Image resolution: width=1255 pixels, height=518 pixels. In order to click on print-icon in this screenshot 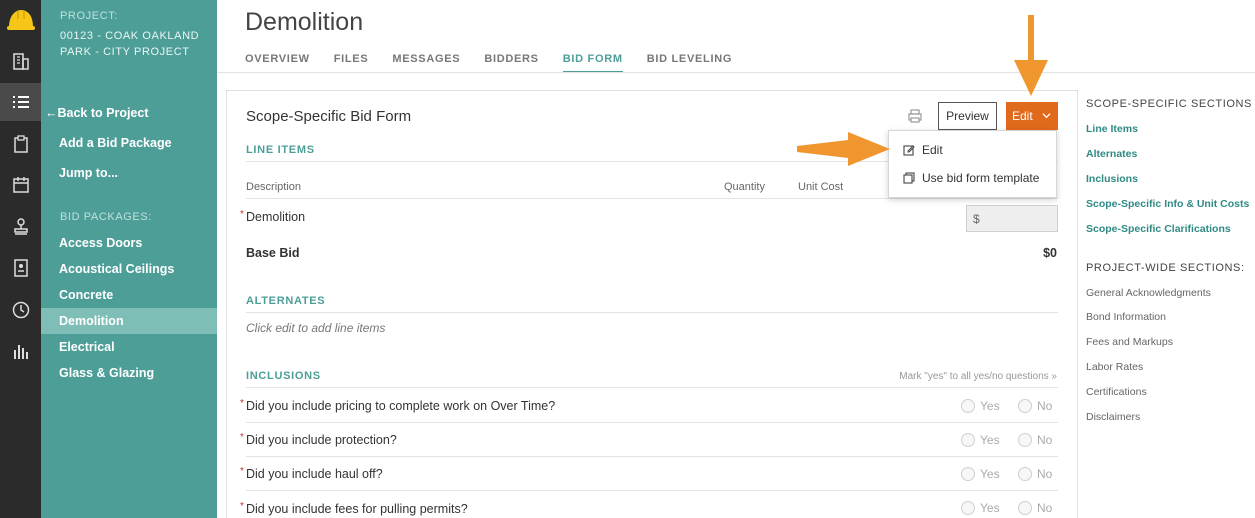, I will do `click(915, 116)`.